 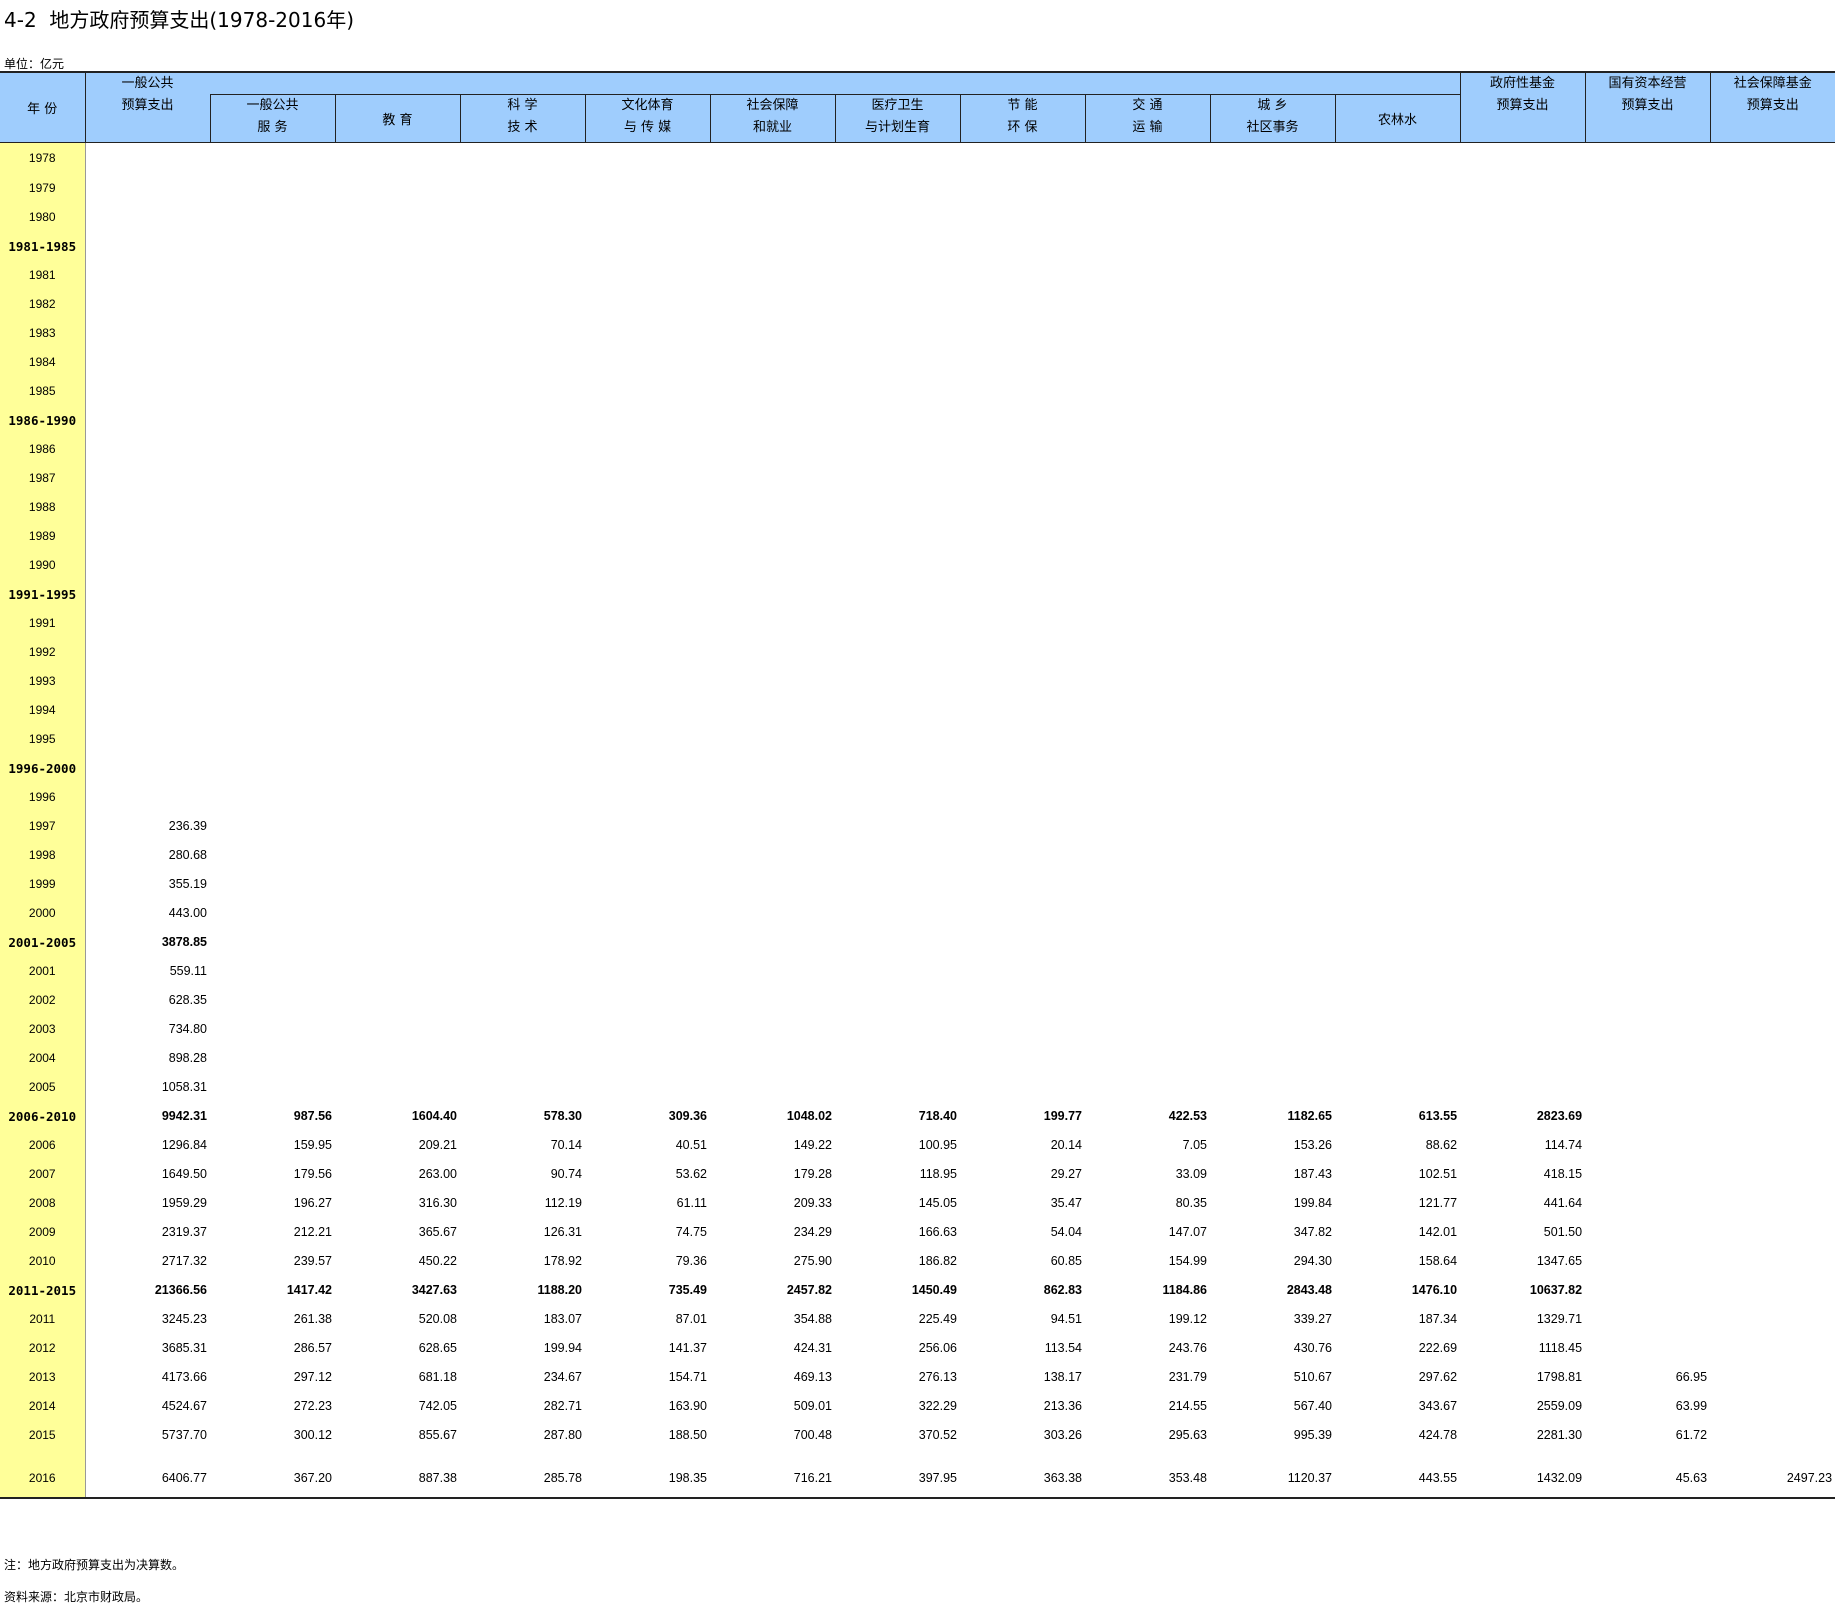 What do you see at coordinates (647, 118) in the screenshot?
I see `header-culture: 文化体育与 传 媒` at bounding box center [647, 118].